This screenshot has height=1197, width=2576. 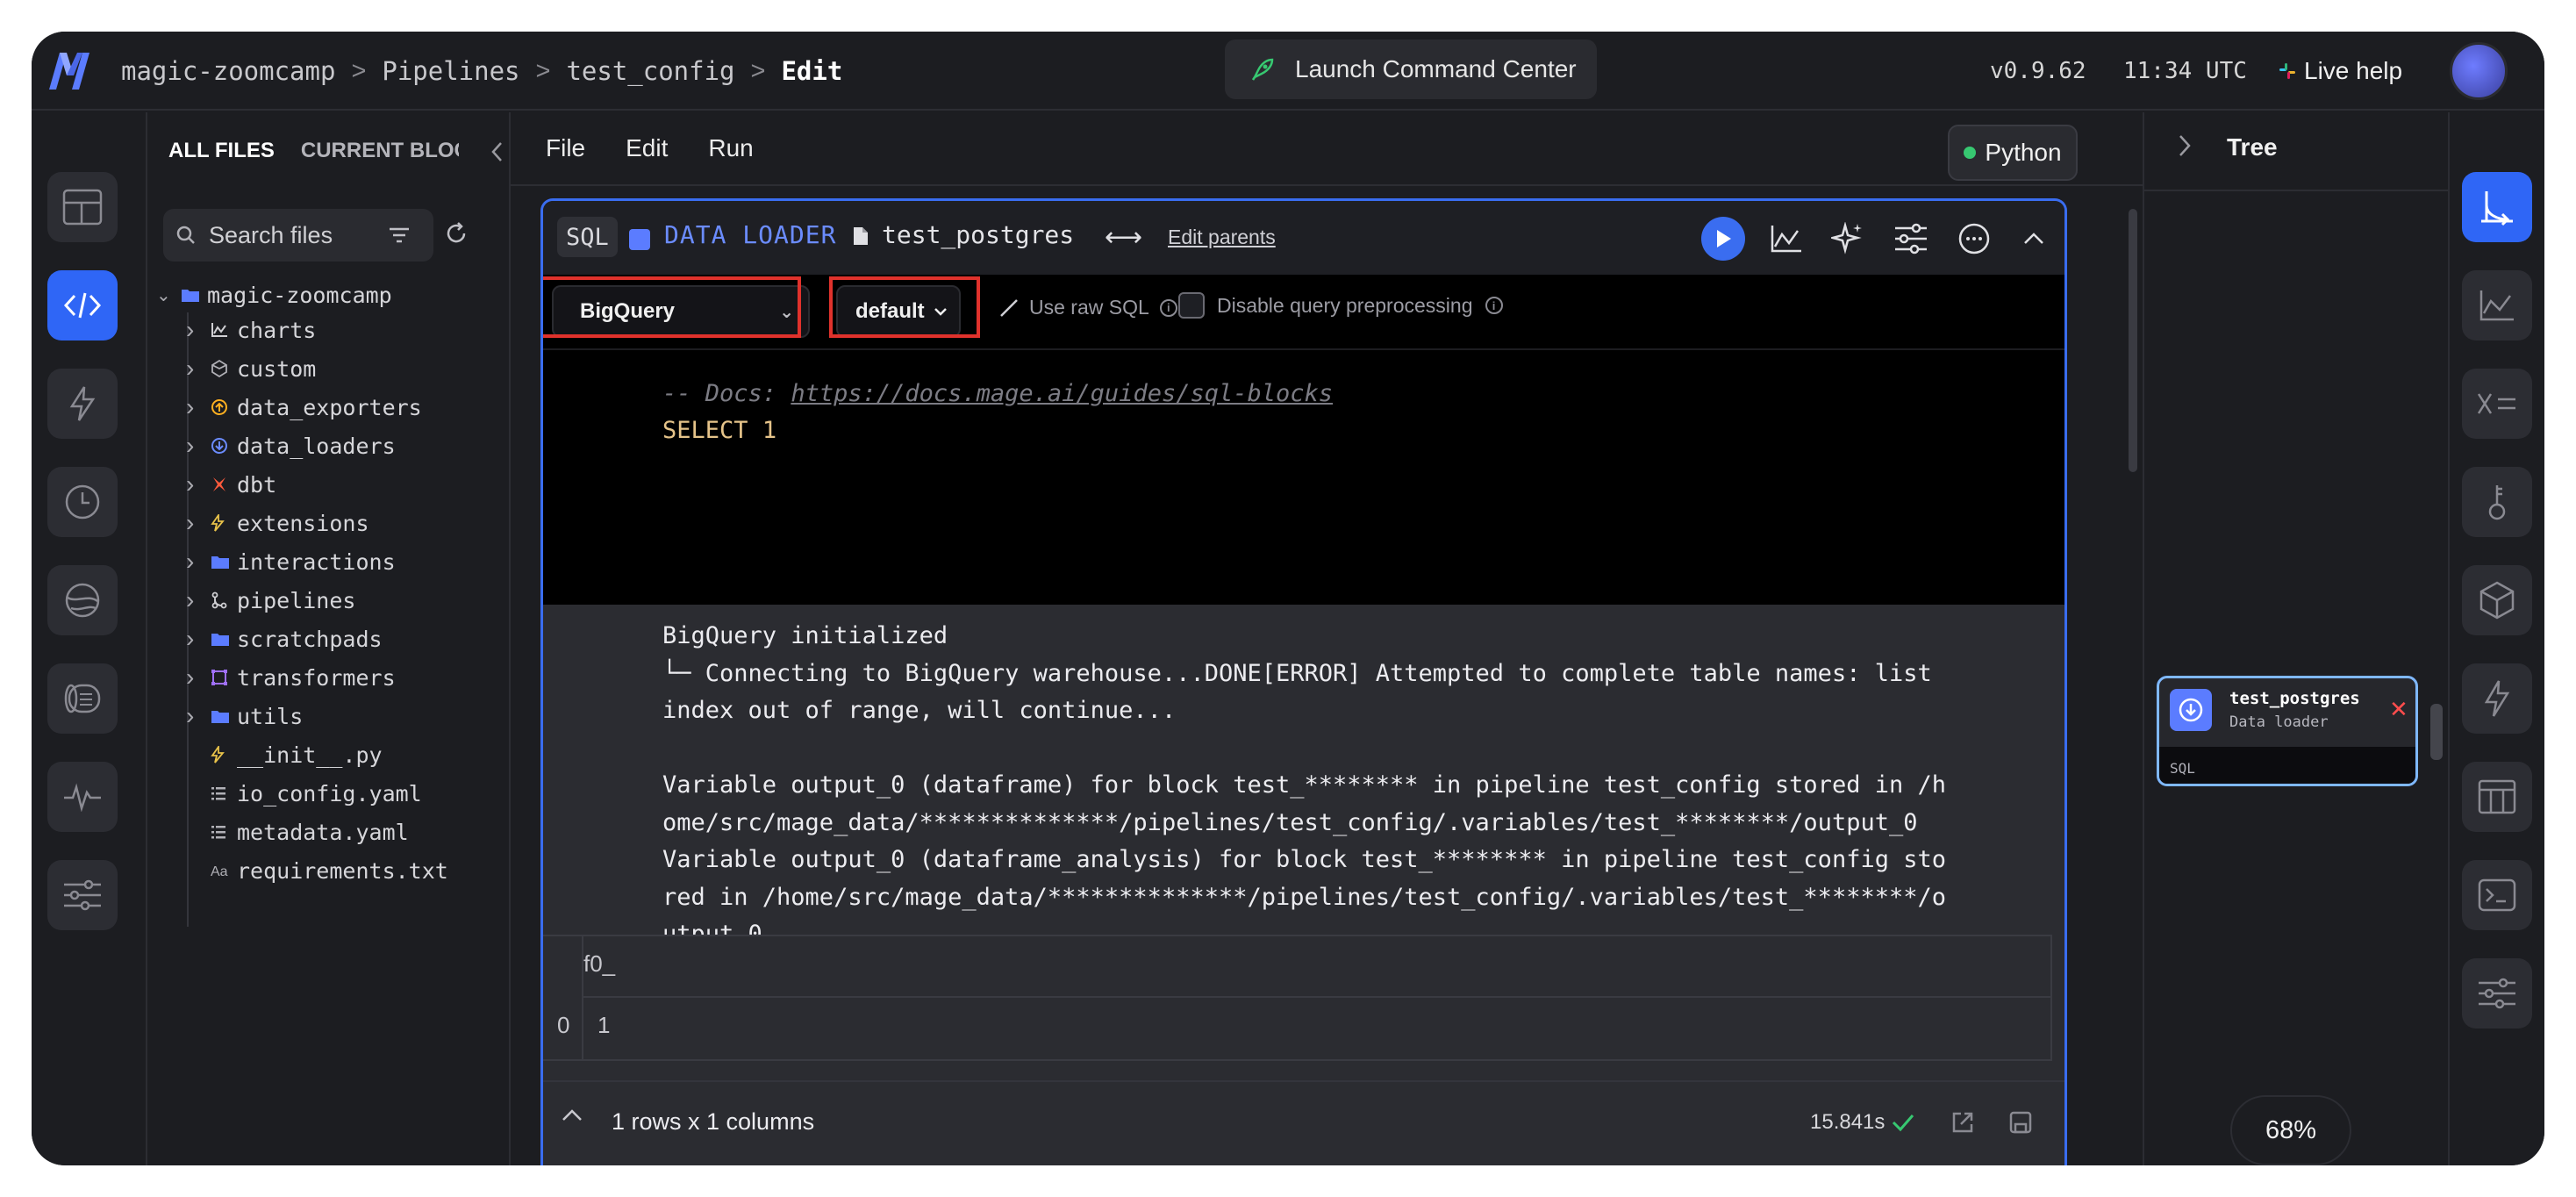 I want to click on block-type-label: DATA LOADER, so click(x=750, y=234).